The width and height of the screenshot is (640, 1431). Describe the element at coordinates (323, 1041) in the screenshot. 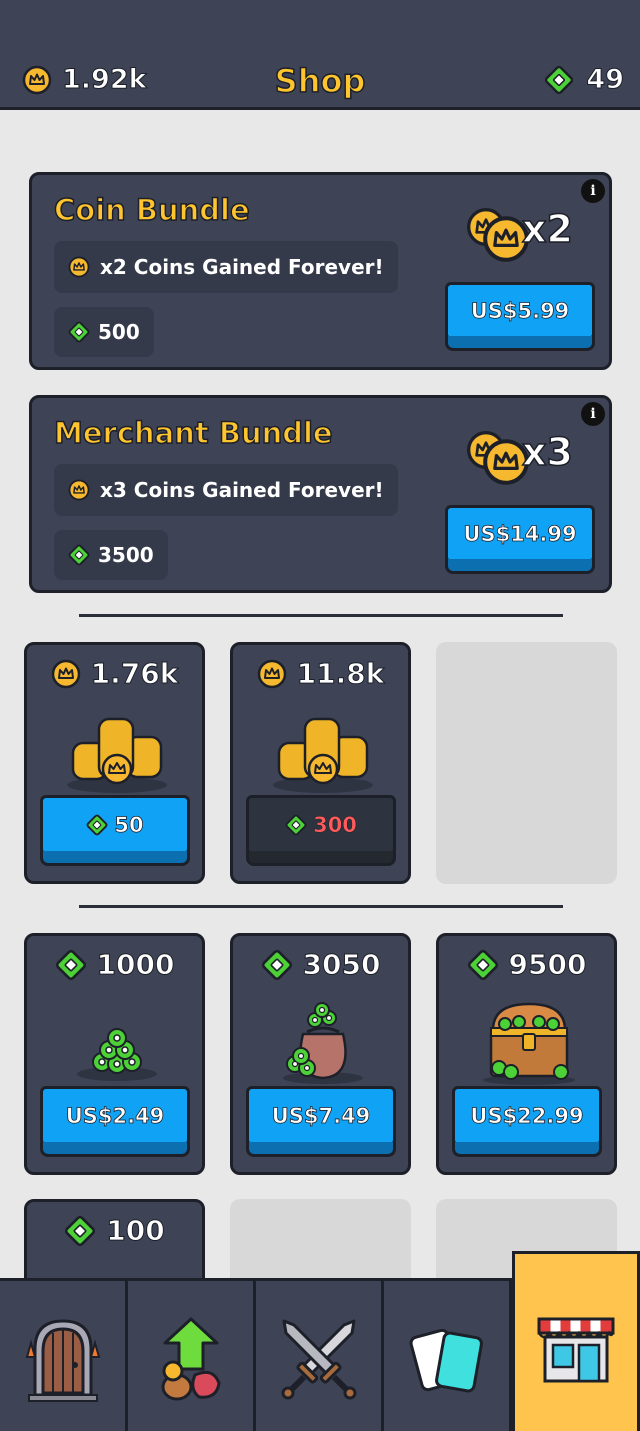

I see `gem-bag-icon` at that location.